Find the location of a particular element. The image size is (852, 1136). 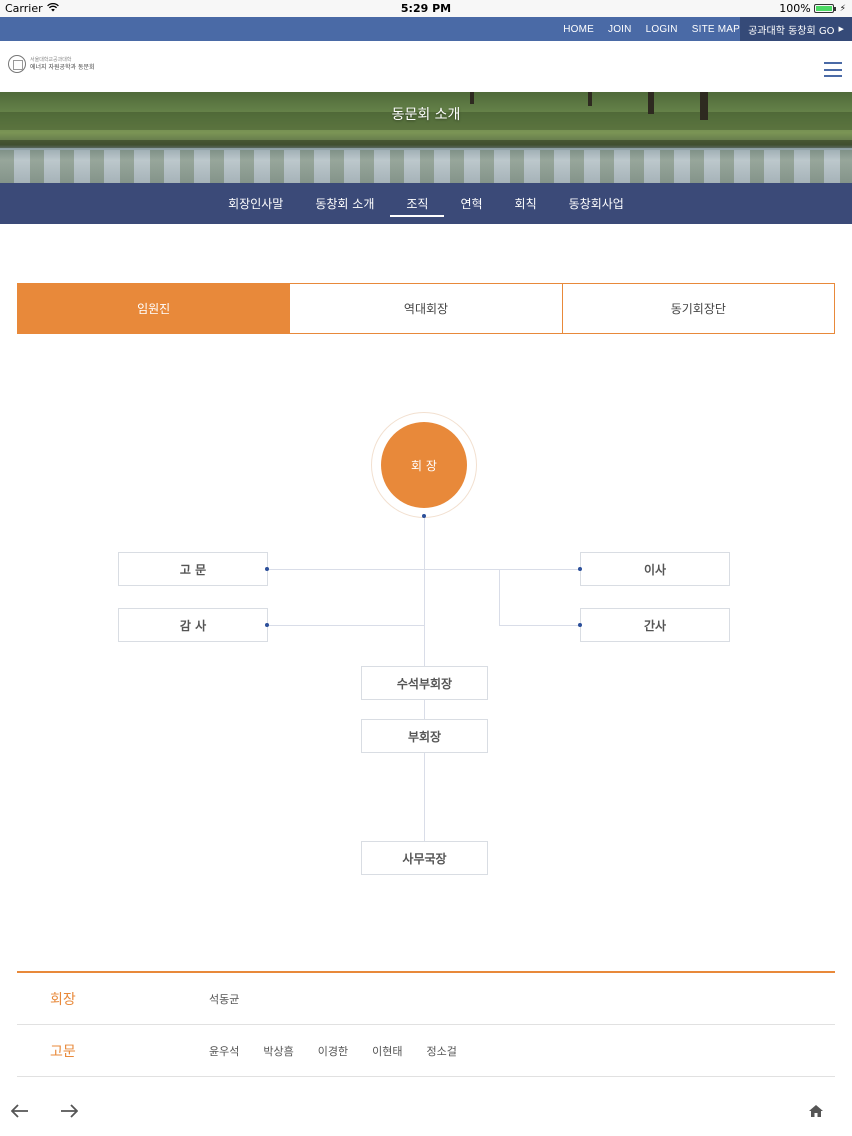

charging-icon: ⚡ is located at coordinates (842, 8).